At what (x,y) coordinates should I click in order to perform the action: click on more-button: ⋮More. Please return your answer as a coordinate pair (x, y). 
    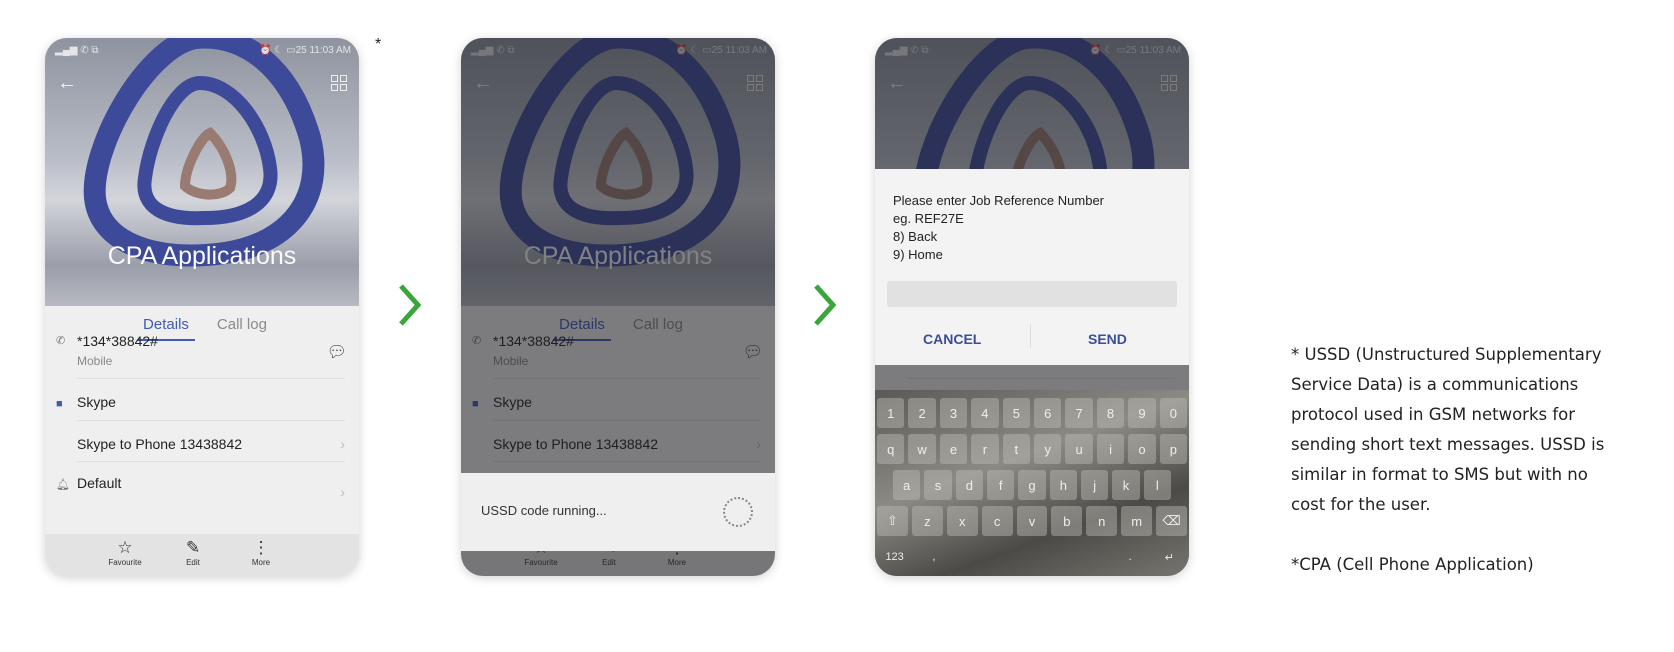
    Looking at the image, I should click on (261, 552).